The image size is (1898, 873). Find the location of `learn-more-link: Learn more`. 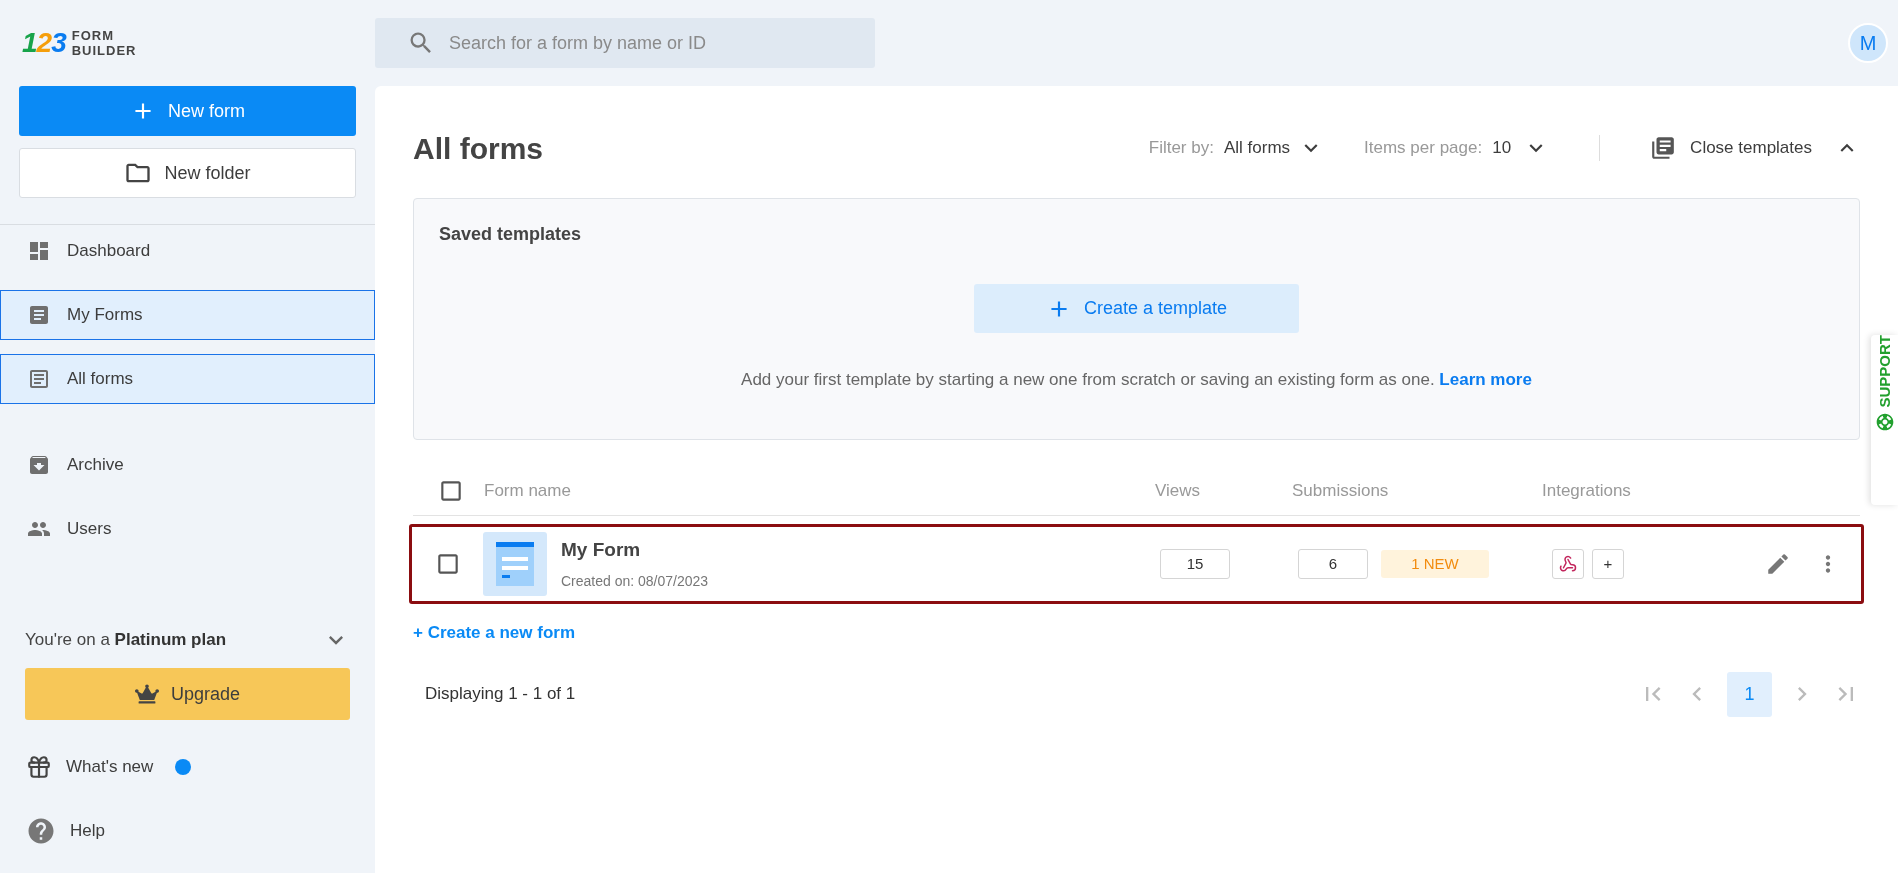

learn-more-link: Learn more is located at coordinates (1485, 379).